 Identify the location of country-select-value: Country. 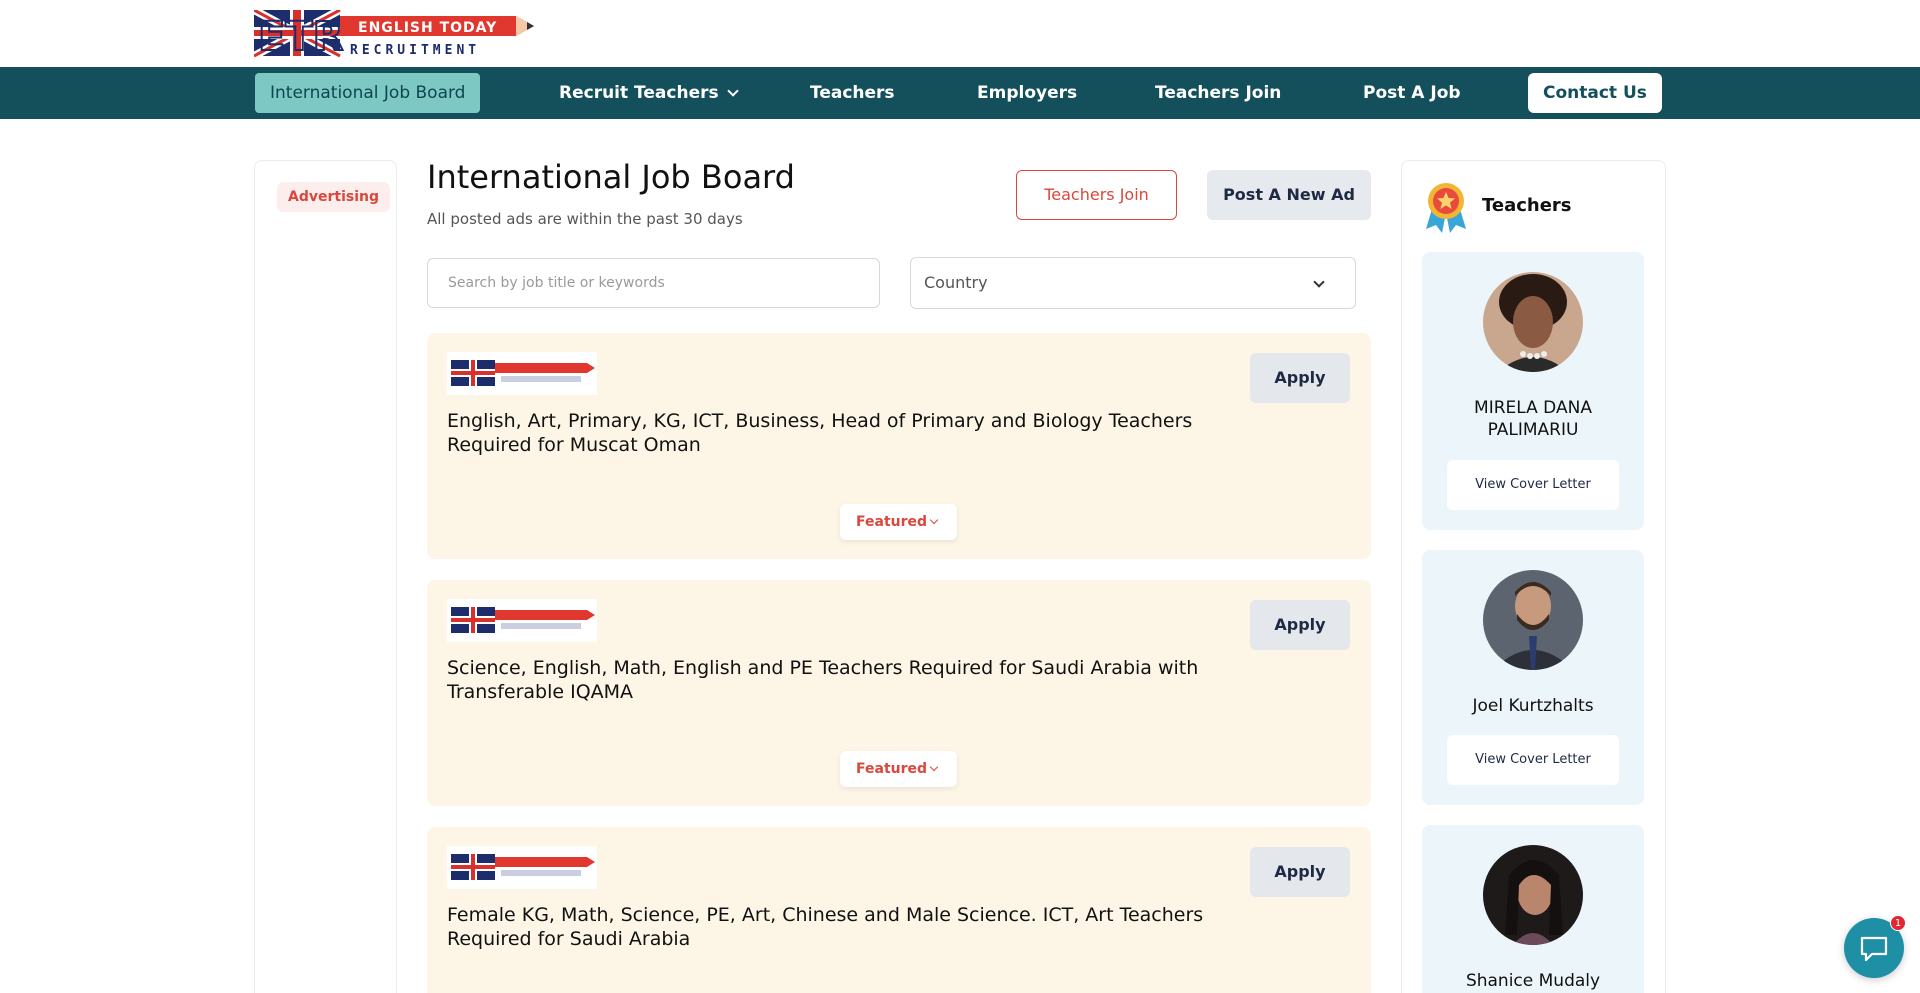
(956, 282).